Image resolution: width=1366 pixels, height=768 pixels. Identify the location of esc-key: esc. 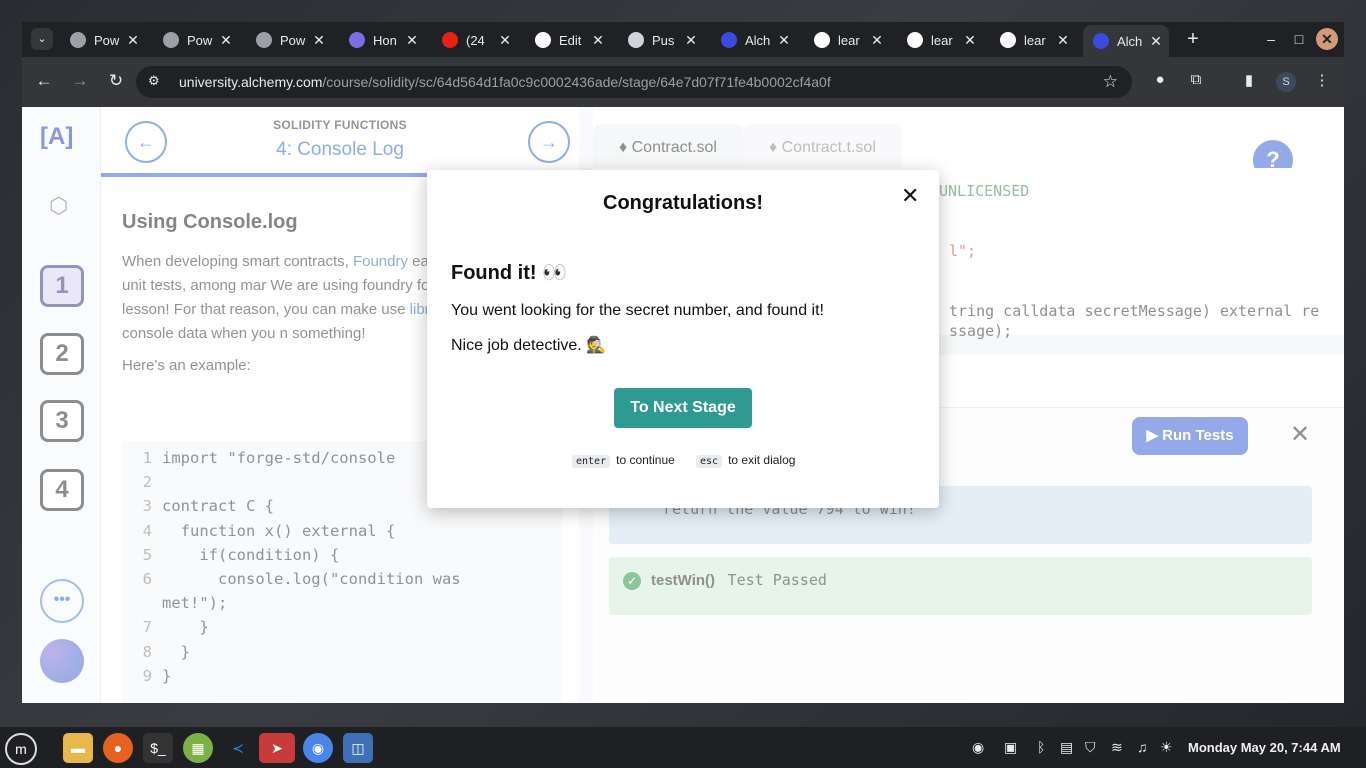
(709, 461).